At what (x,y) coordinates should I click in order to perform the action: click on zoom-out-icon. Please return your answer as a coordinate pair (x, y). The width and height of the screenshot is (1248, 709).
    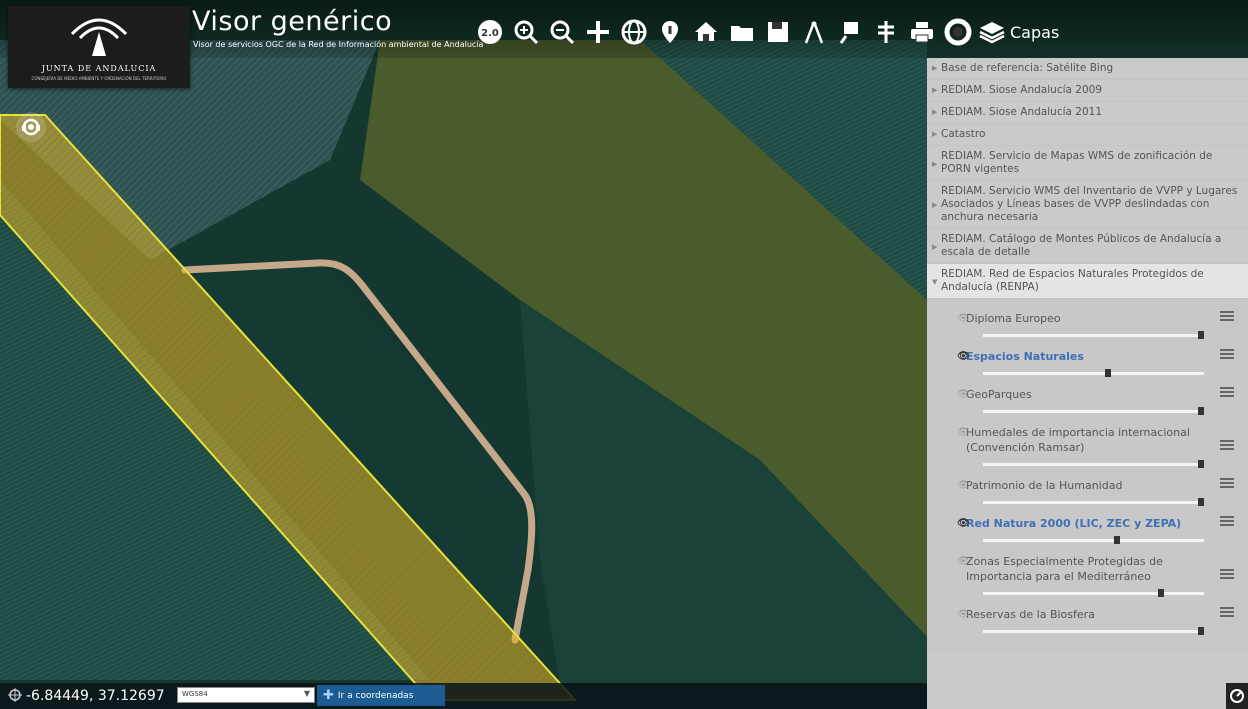
    Looking at the image, I should click on (562, 32).